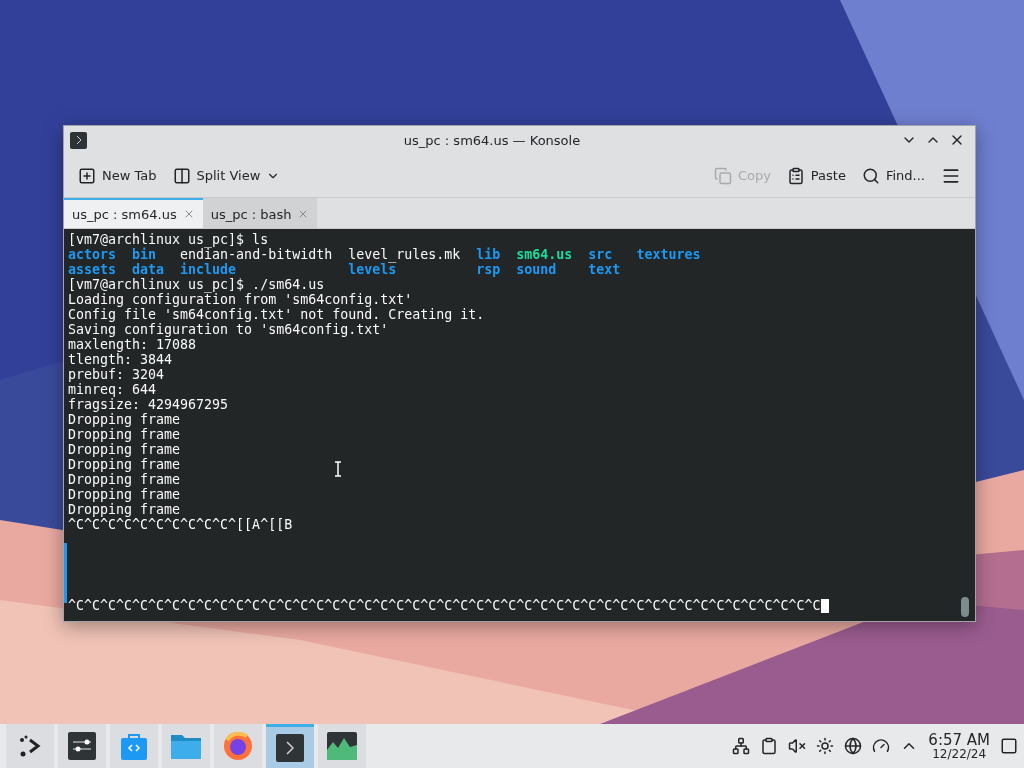  I want to click on tab: us_pc : sm64.us, so click(133, 213).